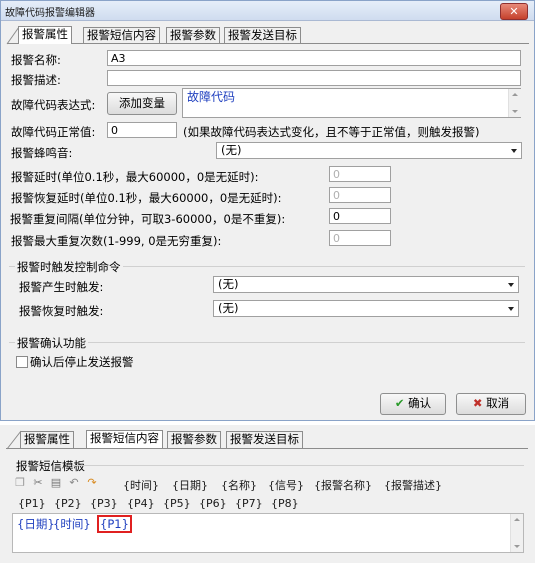 The height and width of the screenshot is (563, 535). I want to click on max-repeat-label: 报警最大重复次数(1-999, 0是无穷重复):, so click(116, 241).